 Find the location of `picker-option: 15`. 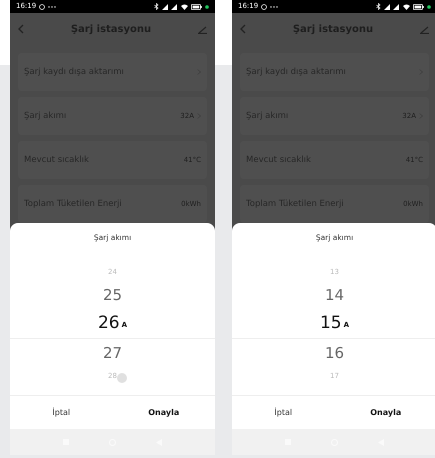

picker-option: 15 is located at coordinates (331, 323).